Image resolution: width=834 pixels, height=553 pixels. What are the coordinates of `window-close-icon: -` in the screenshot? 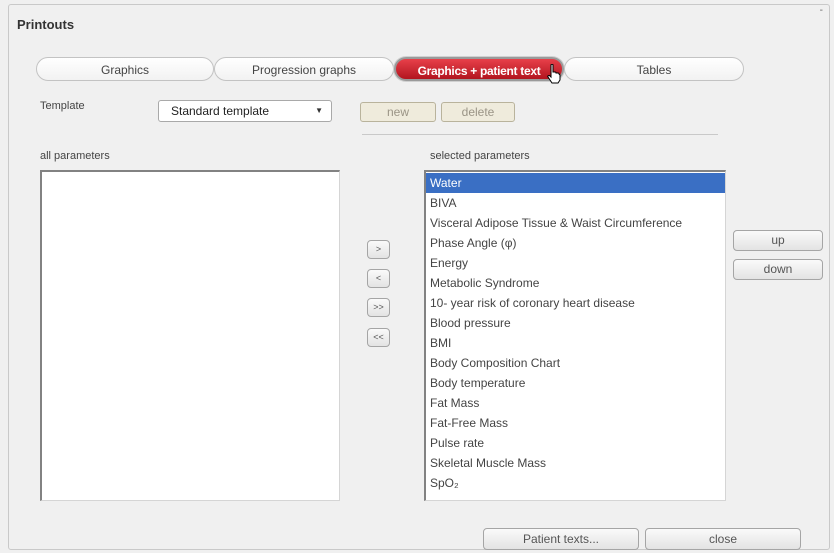 It's located at (821, 10).